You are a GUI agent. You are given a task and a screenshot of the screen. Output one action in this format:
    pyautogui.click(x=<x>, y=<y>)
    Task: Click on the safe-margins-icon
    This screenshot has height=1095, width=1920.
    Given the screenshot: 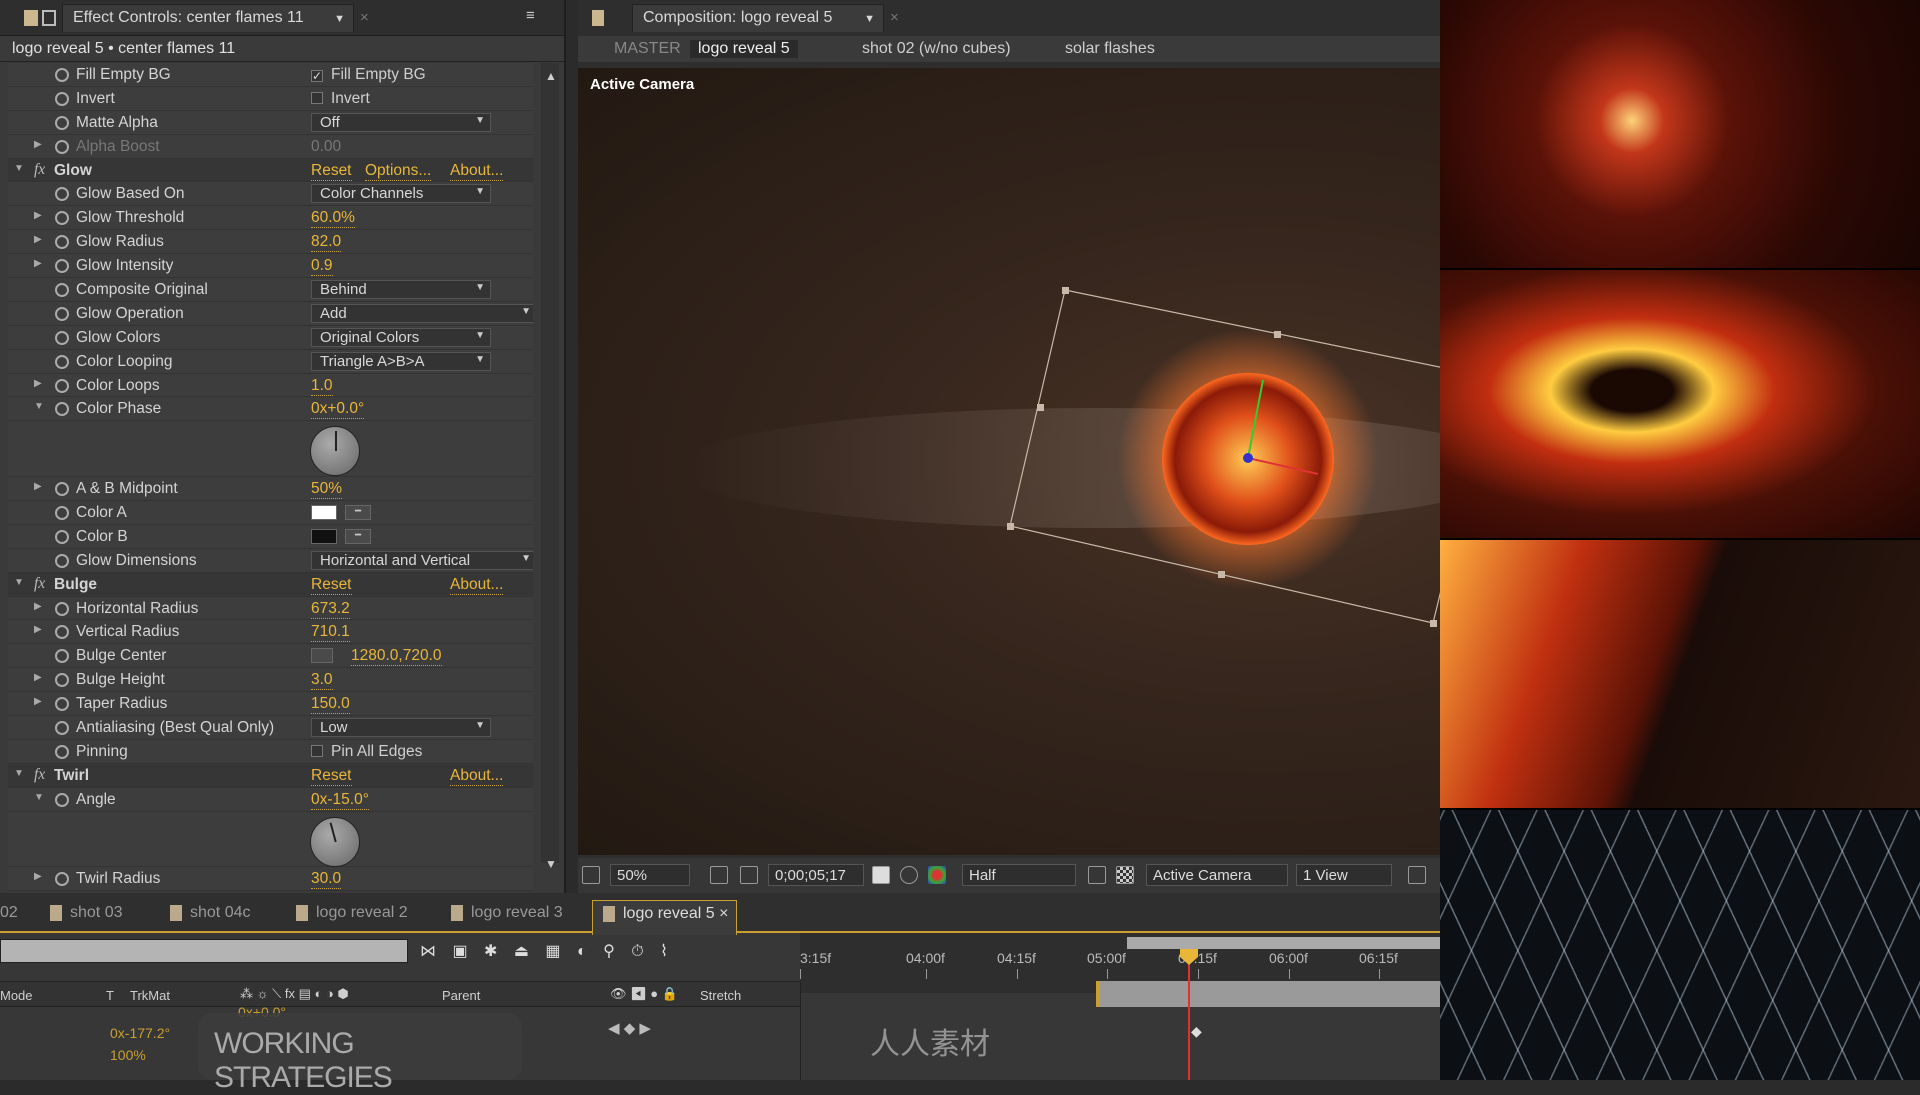 What is the action you would take?
    pyautogui.click(x=749, y=875)
    